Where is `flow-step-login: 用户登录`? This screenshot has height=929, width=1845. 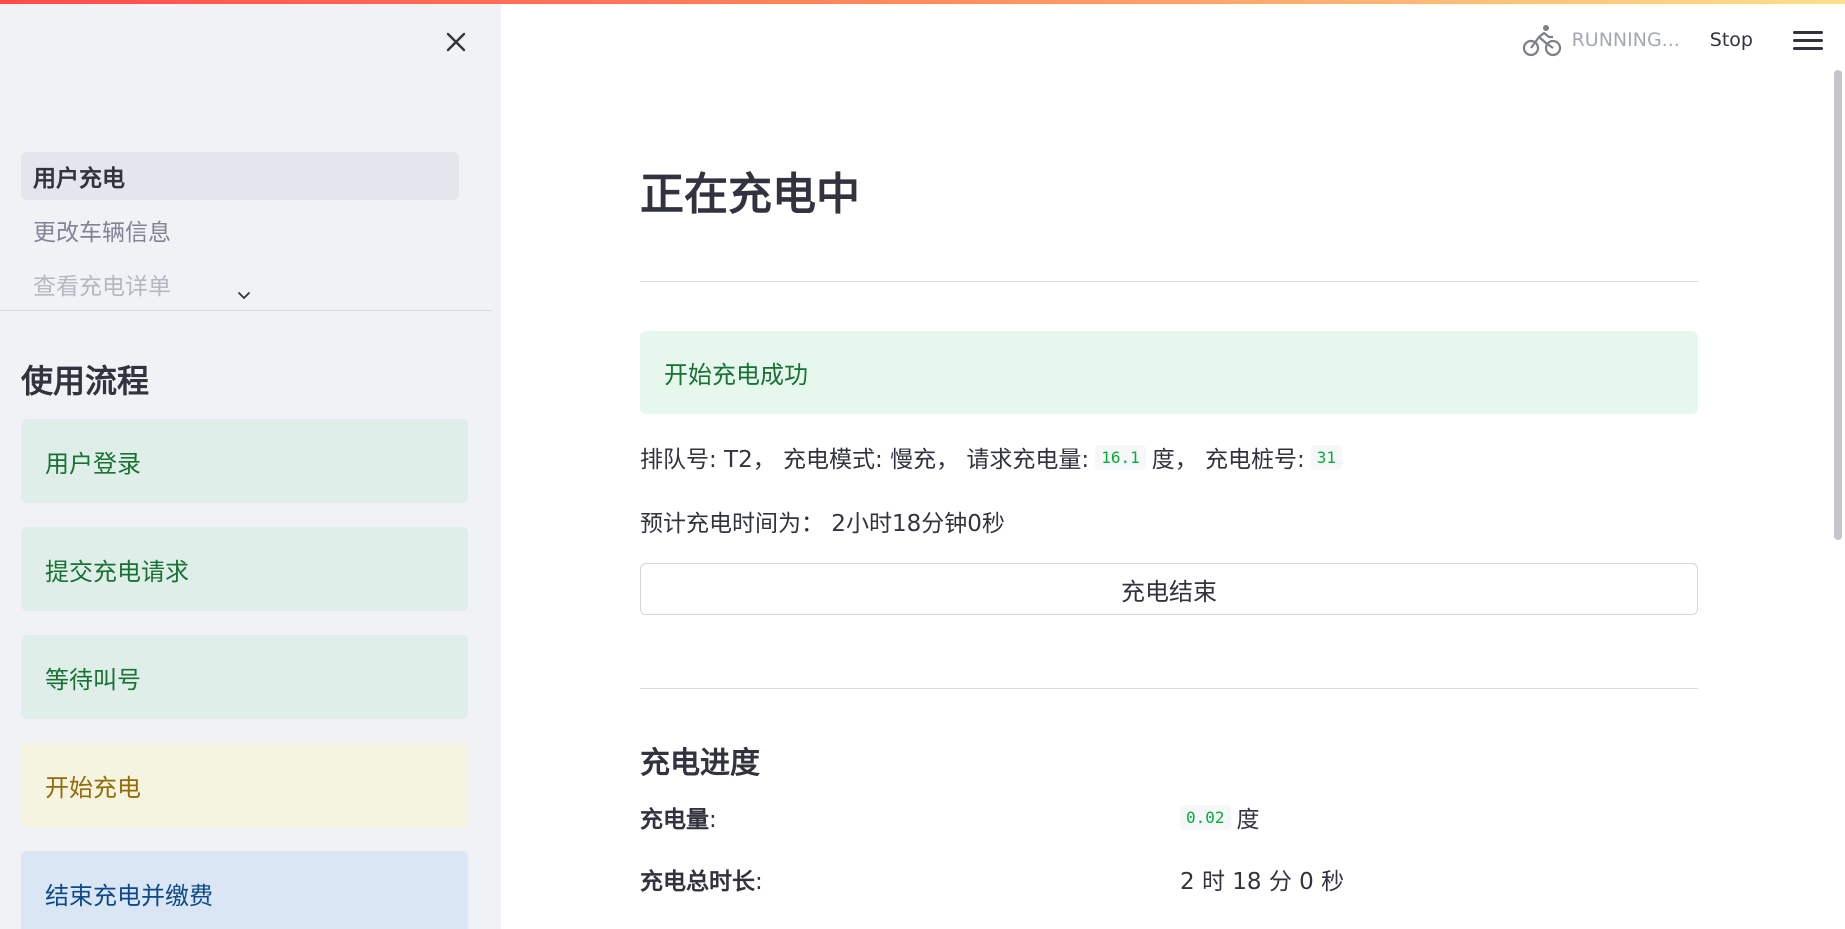
flow-step-login: 用户登录 is located at coordinates (244, 461).